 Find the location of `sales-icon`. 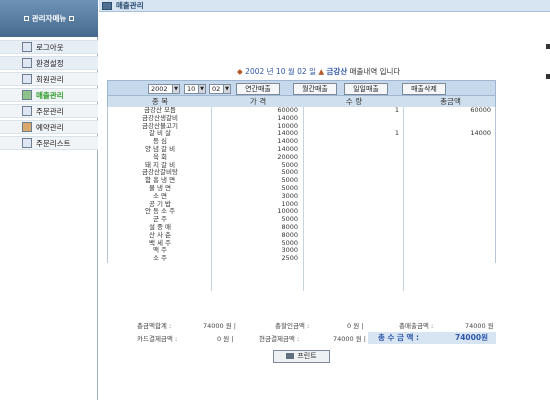

sales-icon is located at coordinates (27, 95).